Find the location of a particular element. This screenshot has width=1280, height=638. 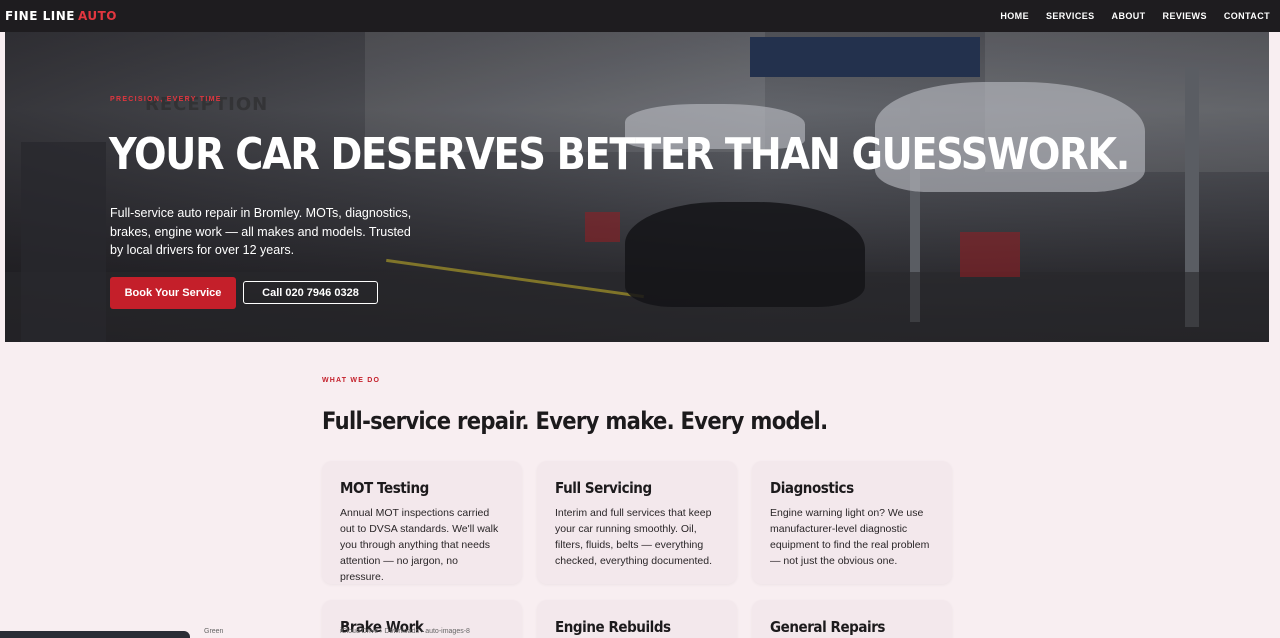

nav-links: HOME SERVICES ABOUT REVIEWS CONTACT is located at coordinates (1126, 16).